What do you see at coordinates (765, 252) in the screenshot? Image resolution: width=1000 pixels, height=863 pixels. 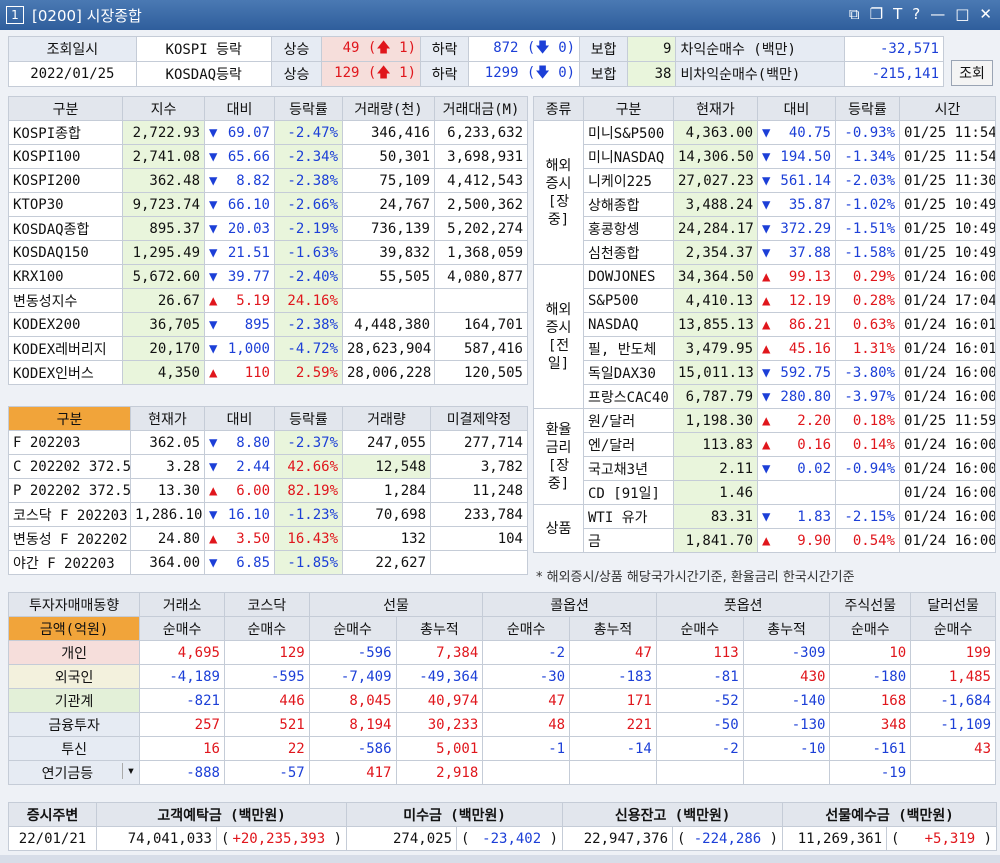 I see `world-row: 심천종합 2,354.37 ▼ 37.88 -1.58% 01/25 10:49` at bounding box center [765, 252].